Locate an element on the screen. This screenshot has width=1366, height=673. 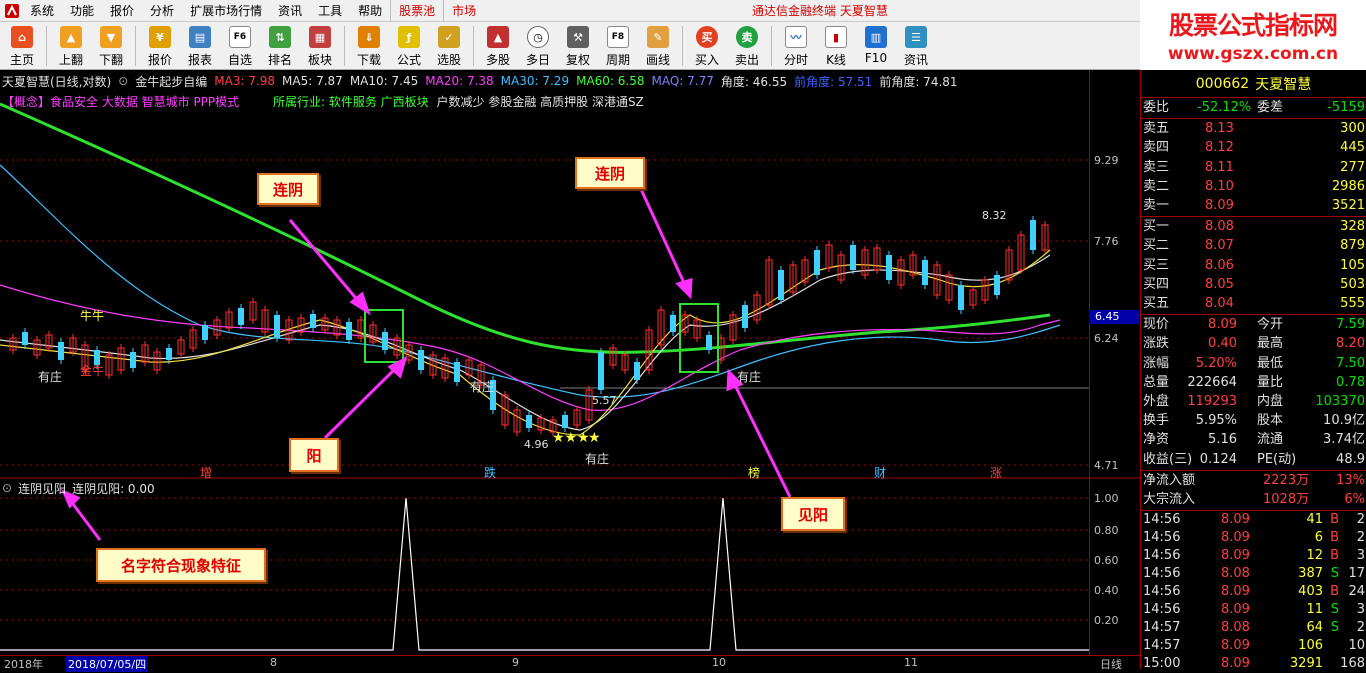
tick-row: 14:56 8.09 12 B 3 is located at coordinates (1253, 556).